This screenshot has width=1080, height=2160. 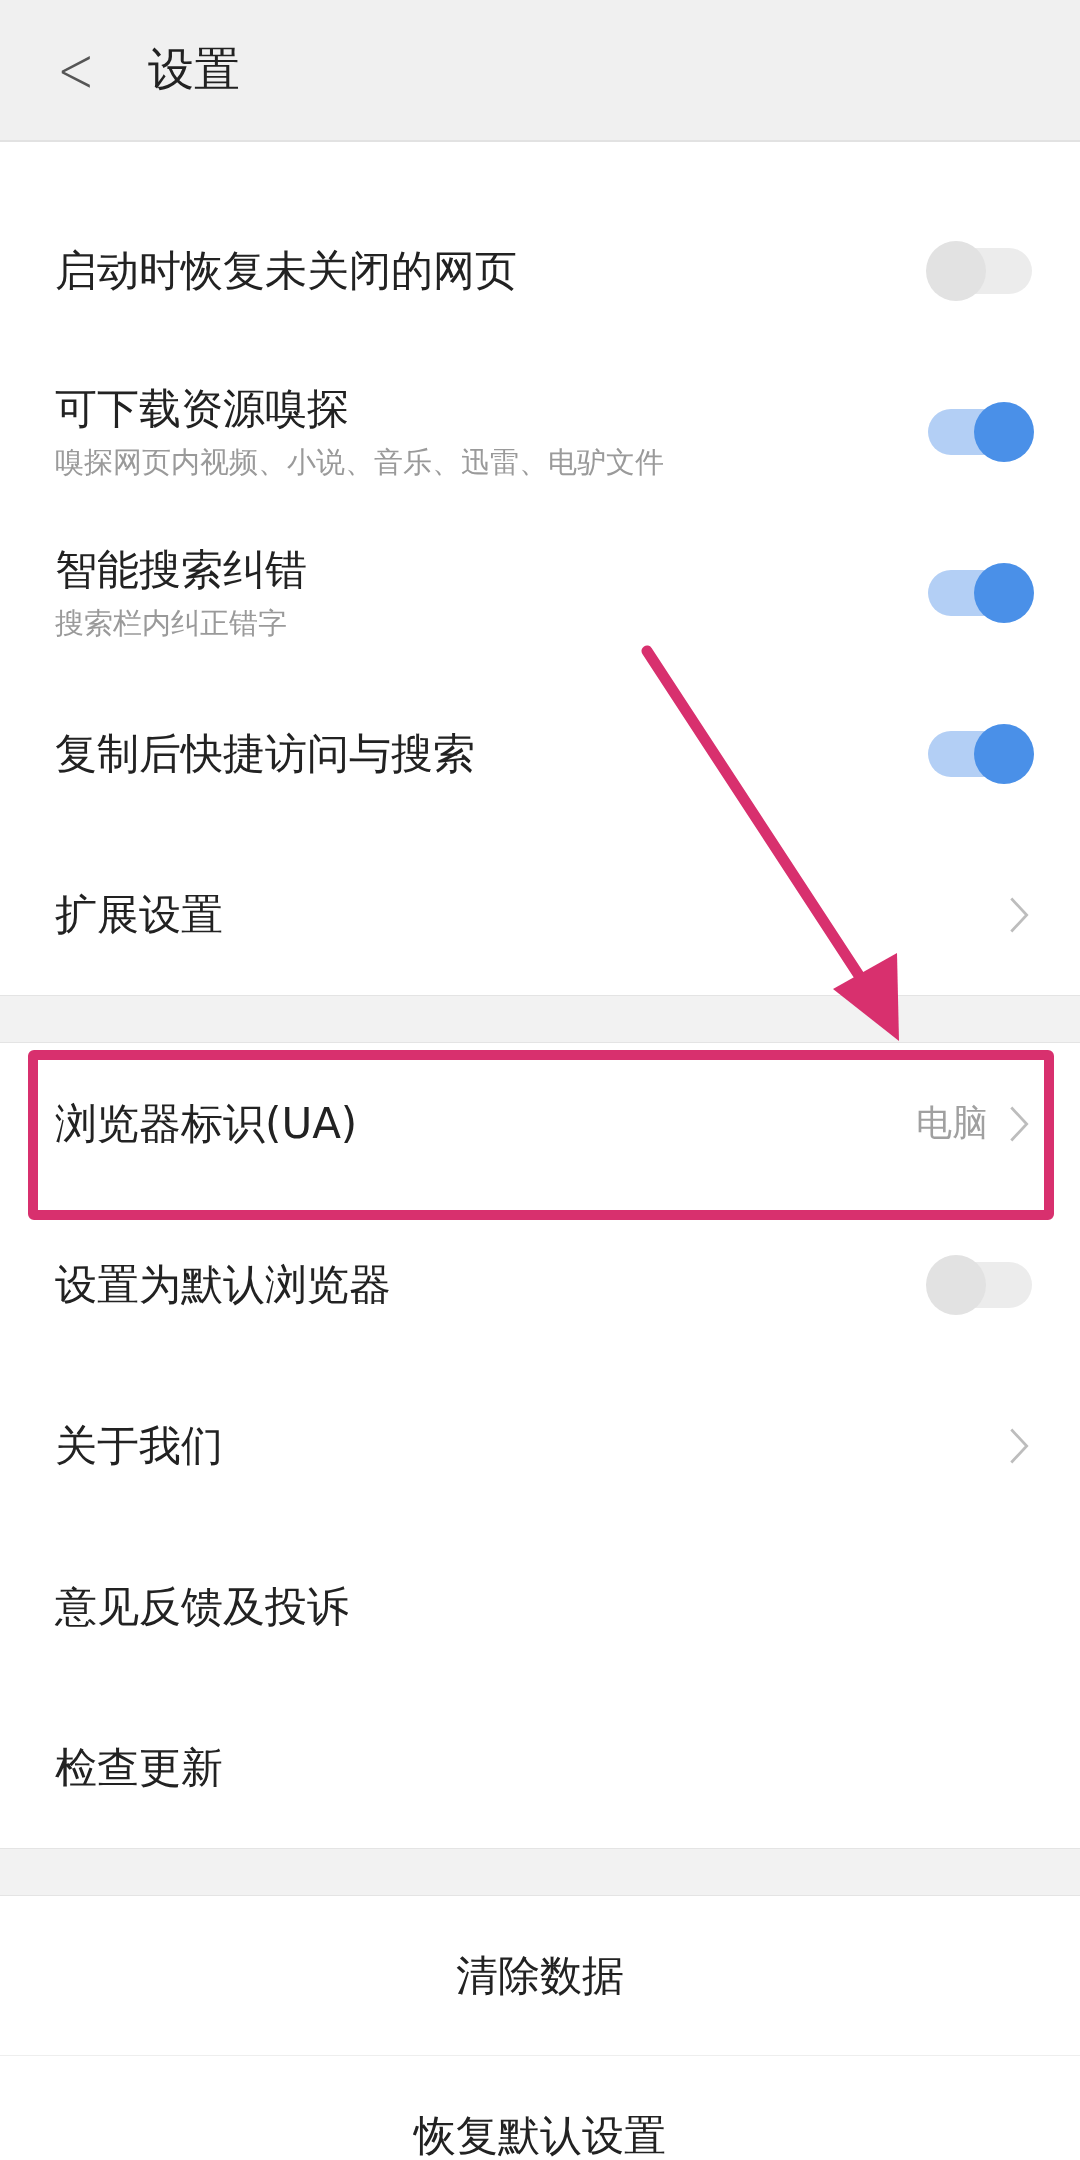 I want to click on setting-label: 智能搜索纠错, so click(x=490, y=569).